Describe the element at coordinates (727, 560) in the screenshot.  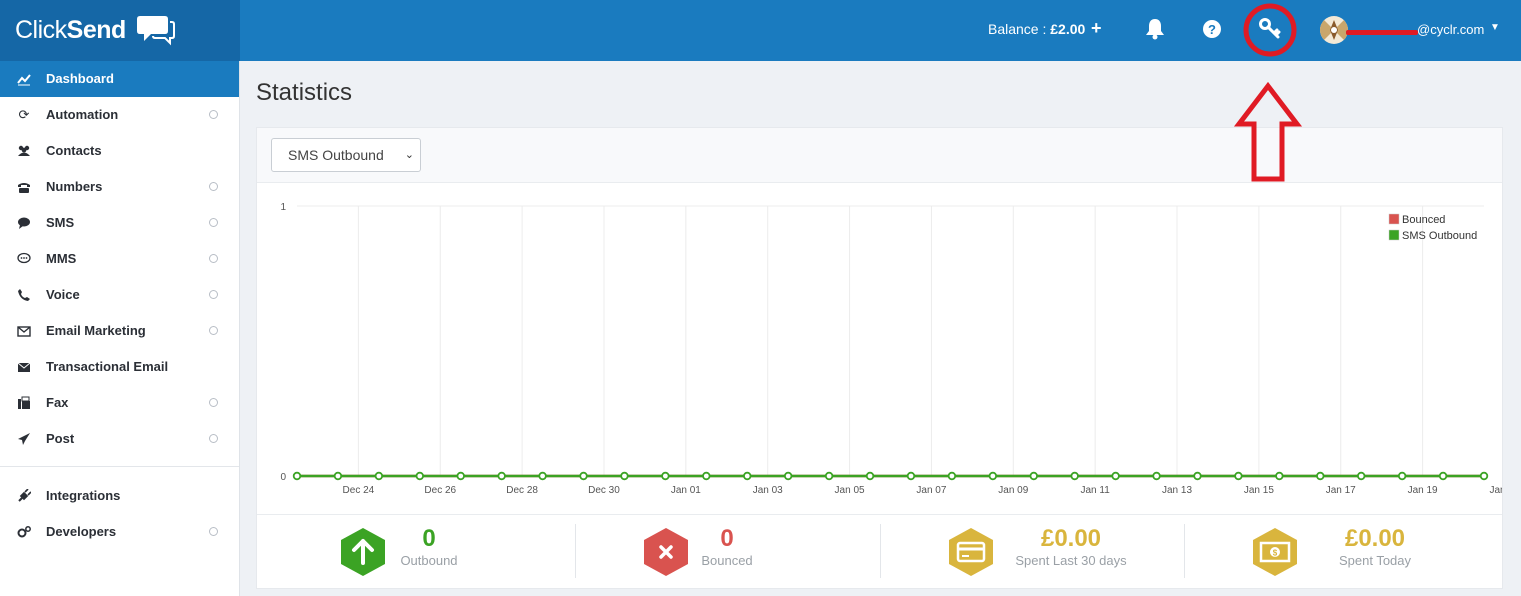
I see `stat-label: Bounced` at that location.